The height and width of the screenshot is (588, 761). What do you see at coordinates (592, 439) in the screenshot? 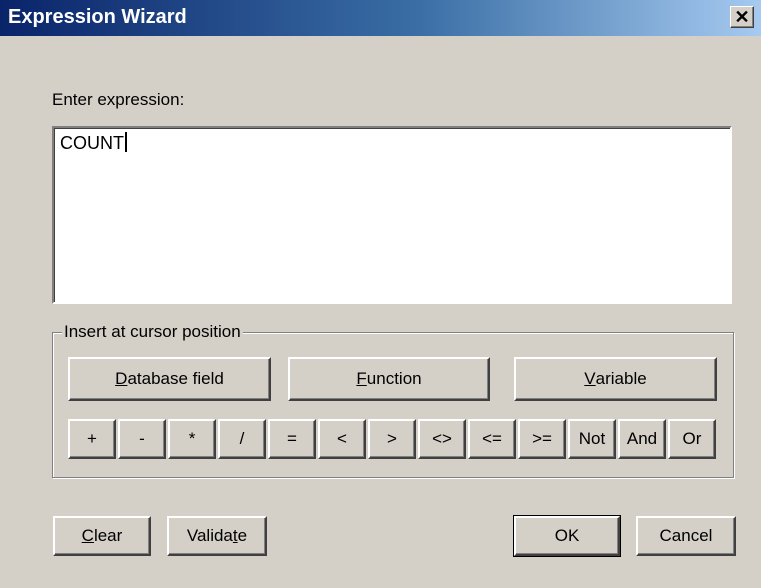
I see `operator-not-button: Not` at bounding box center [592, 439].